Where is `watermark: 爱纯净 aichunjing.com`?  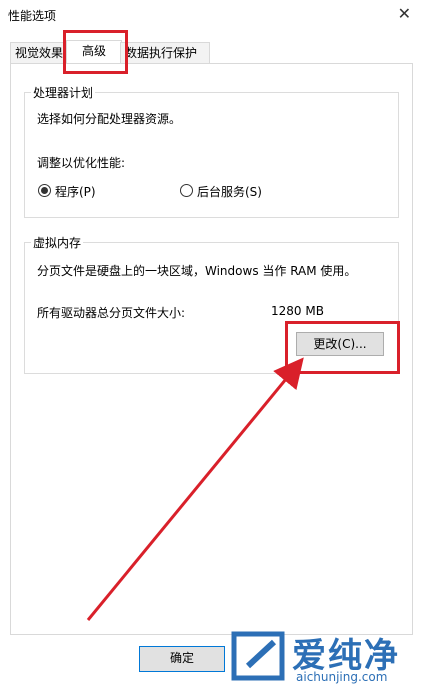
watermark: 爱纯净 aichunjing.com is located at coordinates (324, 656).